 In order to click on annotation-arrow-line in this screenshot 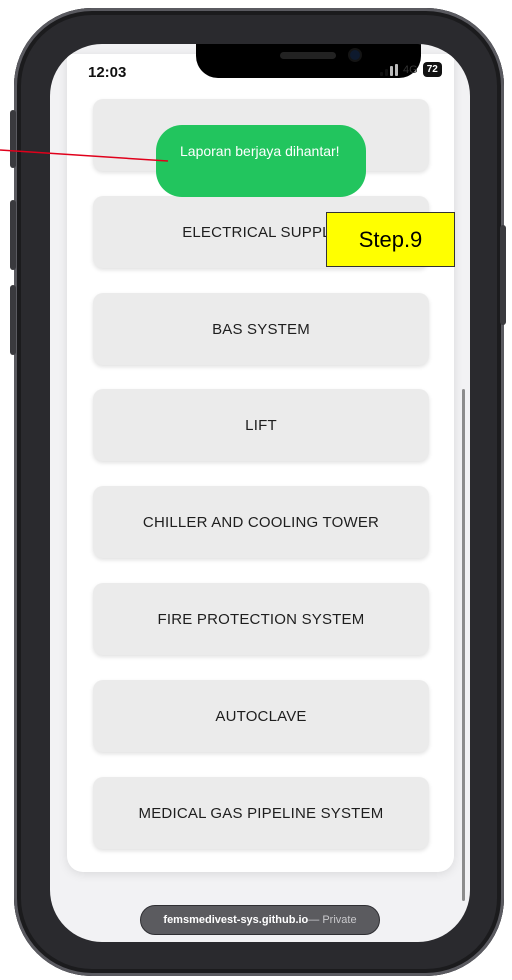, I will do `click(84, 155)`.